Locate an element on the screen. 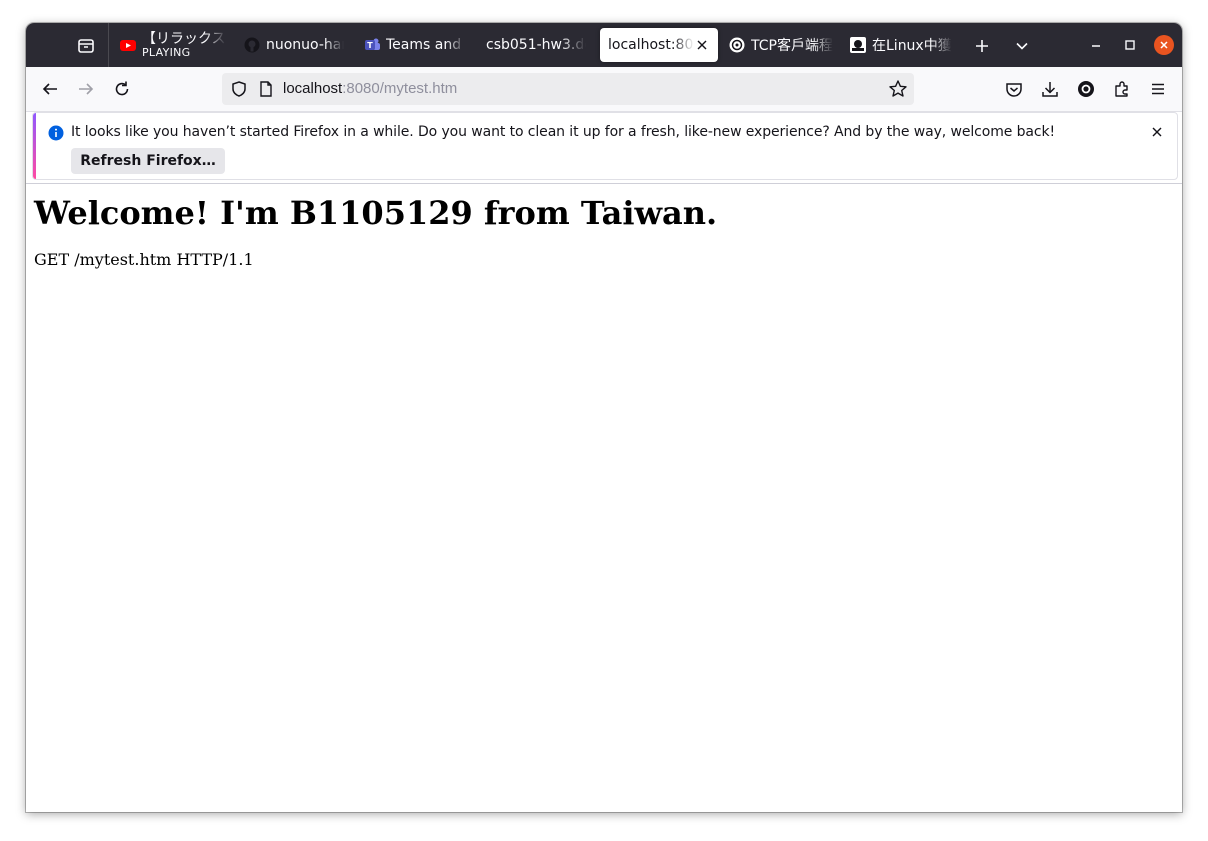 This screenshot has height=841, width=1208. reload-icon is located at coordinates (122, 89).